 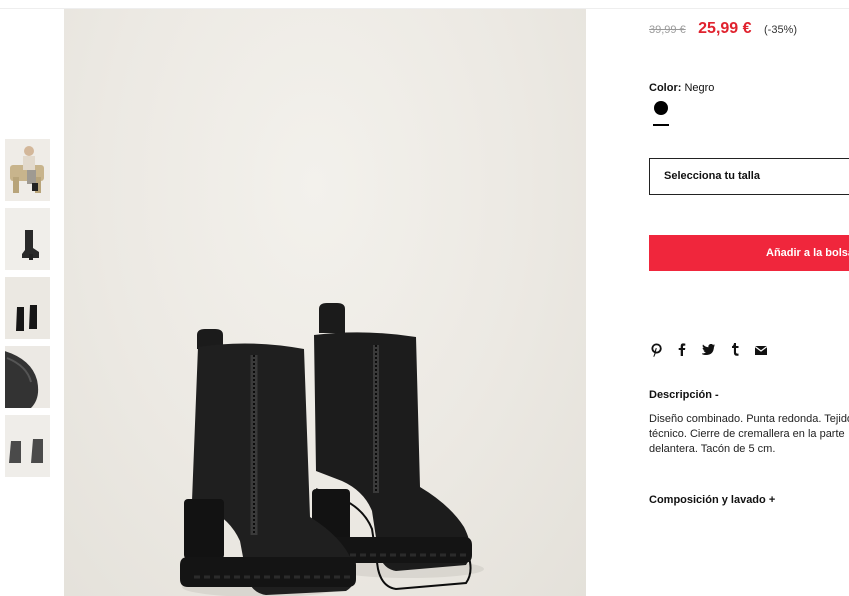 I want to click on email-icon, so click(x=761, y=351).